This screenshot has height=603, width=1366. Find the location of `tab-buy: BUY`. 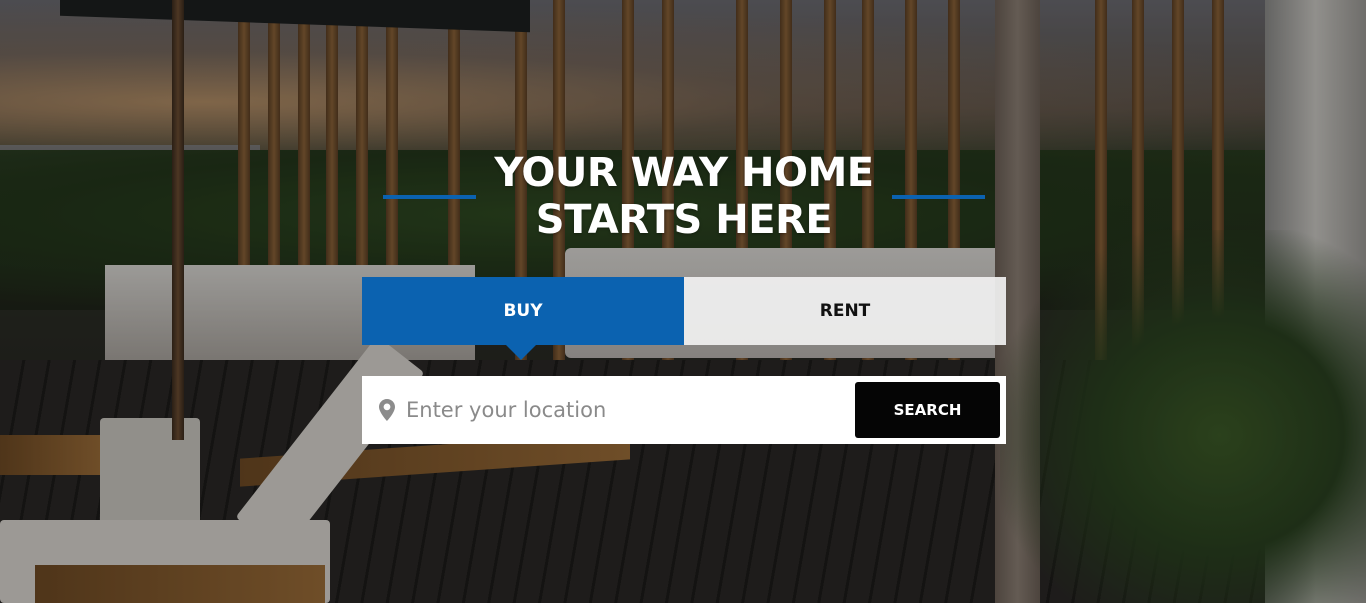

tab-buy: BUY is located at coordinates (523, 318).